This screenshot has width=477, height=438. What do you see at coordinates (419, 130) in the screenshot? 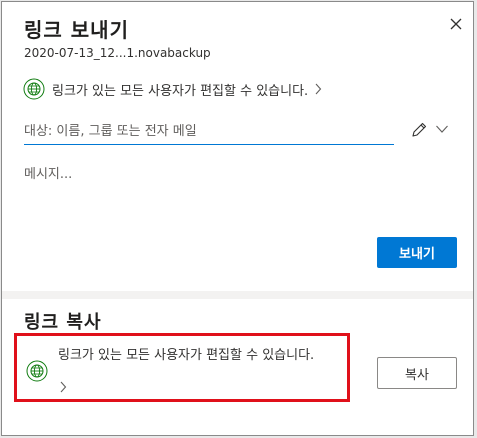
I see `pencil-icon` at bounding box center [419, 130].